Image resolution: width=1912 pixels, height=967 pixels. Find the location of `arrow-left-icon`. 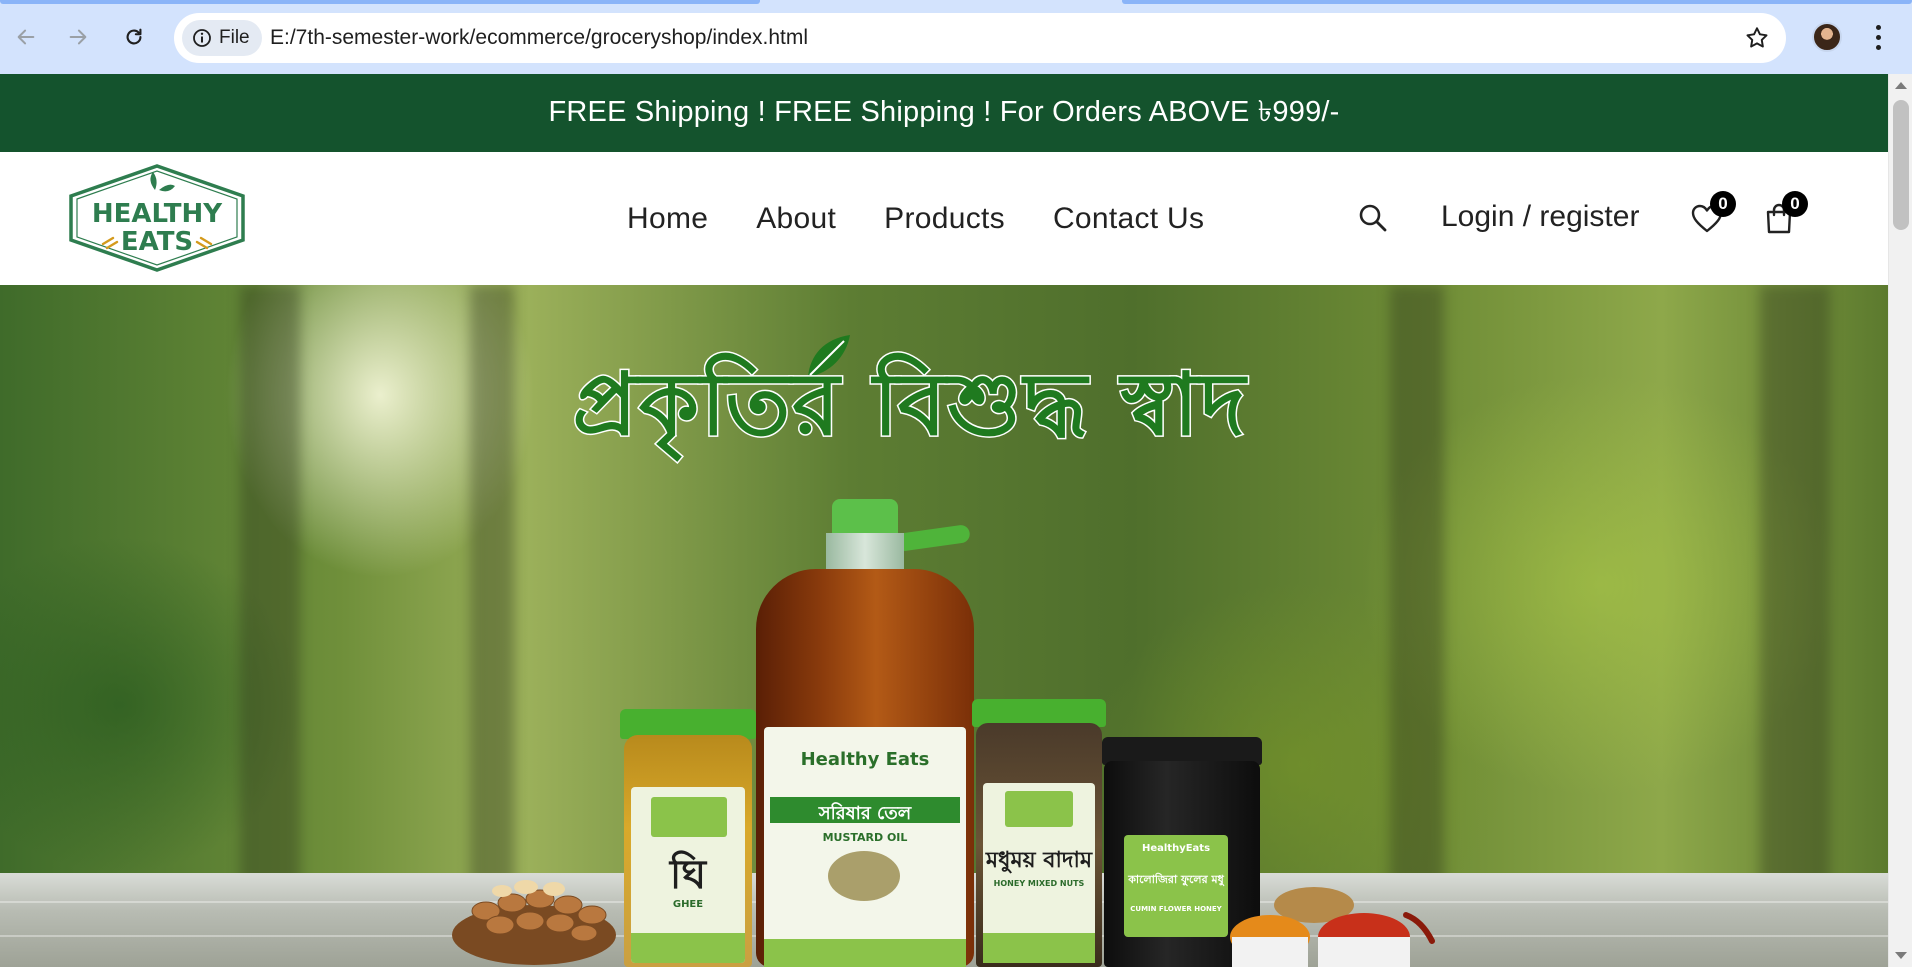

arrow-left-icon is located at coordinates (26, 37).